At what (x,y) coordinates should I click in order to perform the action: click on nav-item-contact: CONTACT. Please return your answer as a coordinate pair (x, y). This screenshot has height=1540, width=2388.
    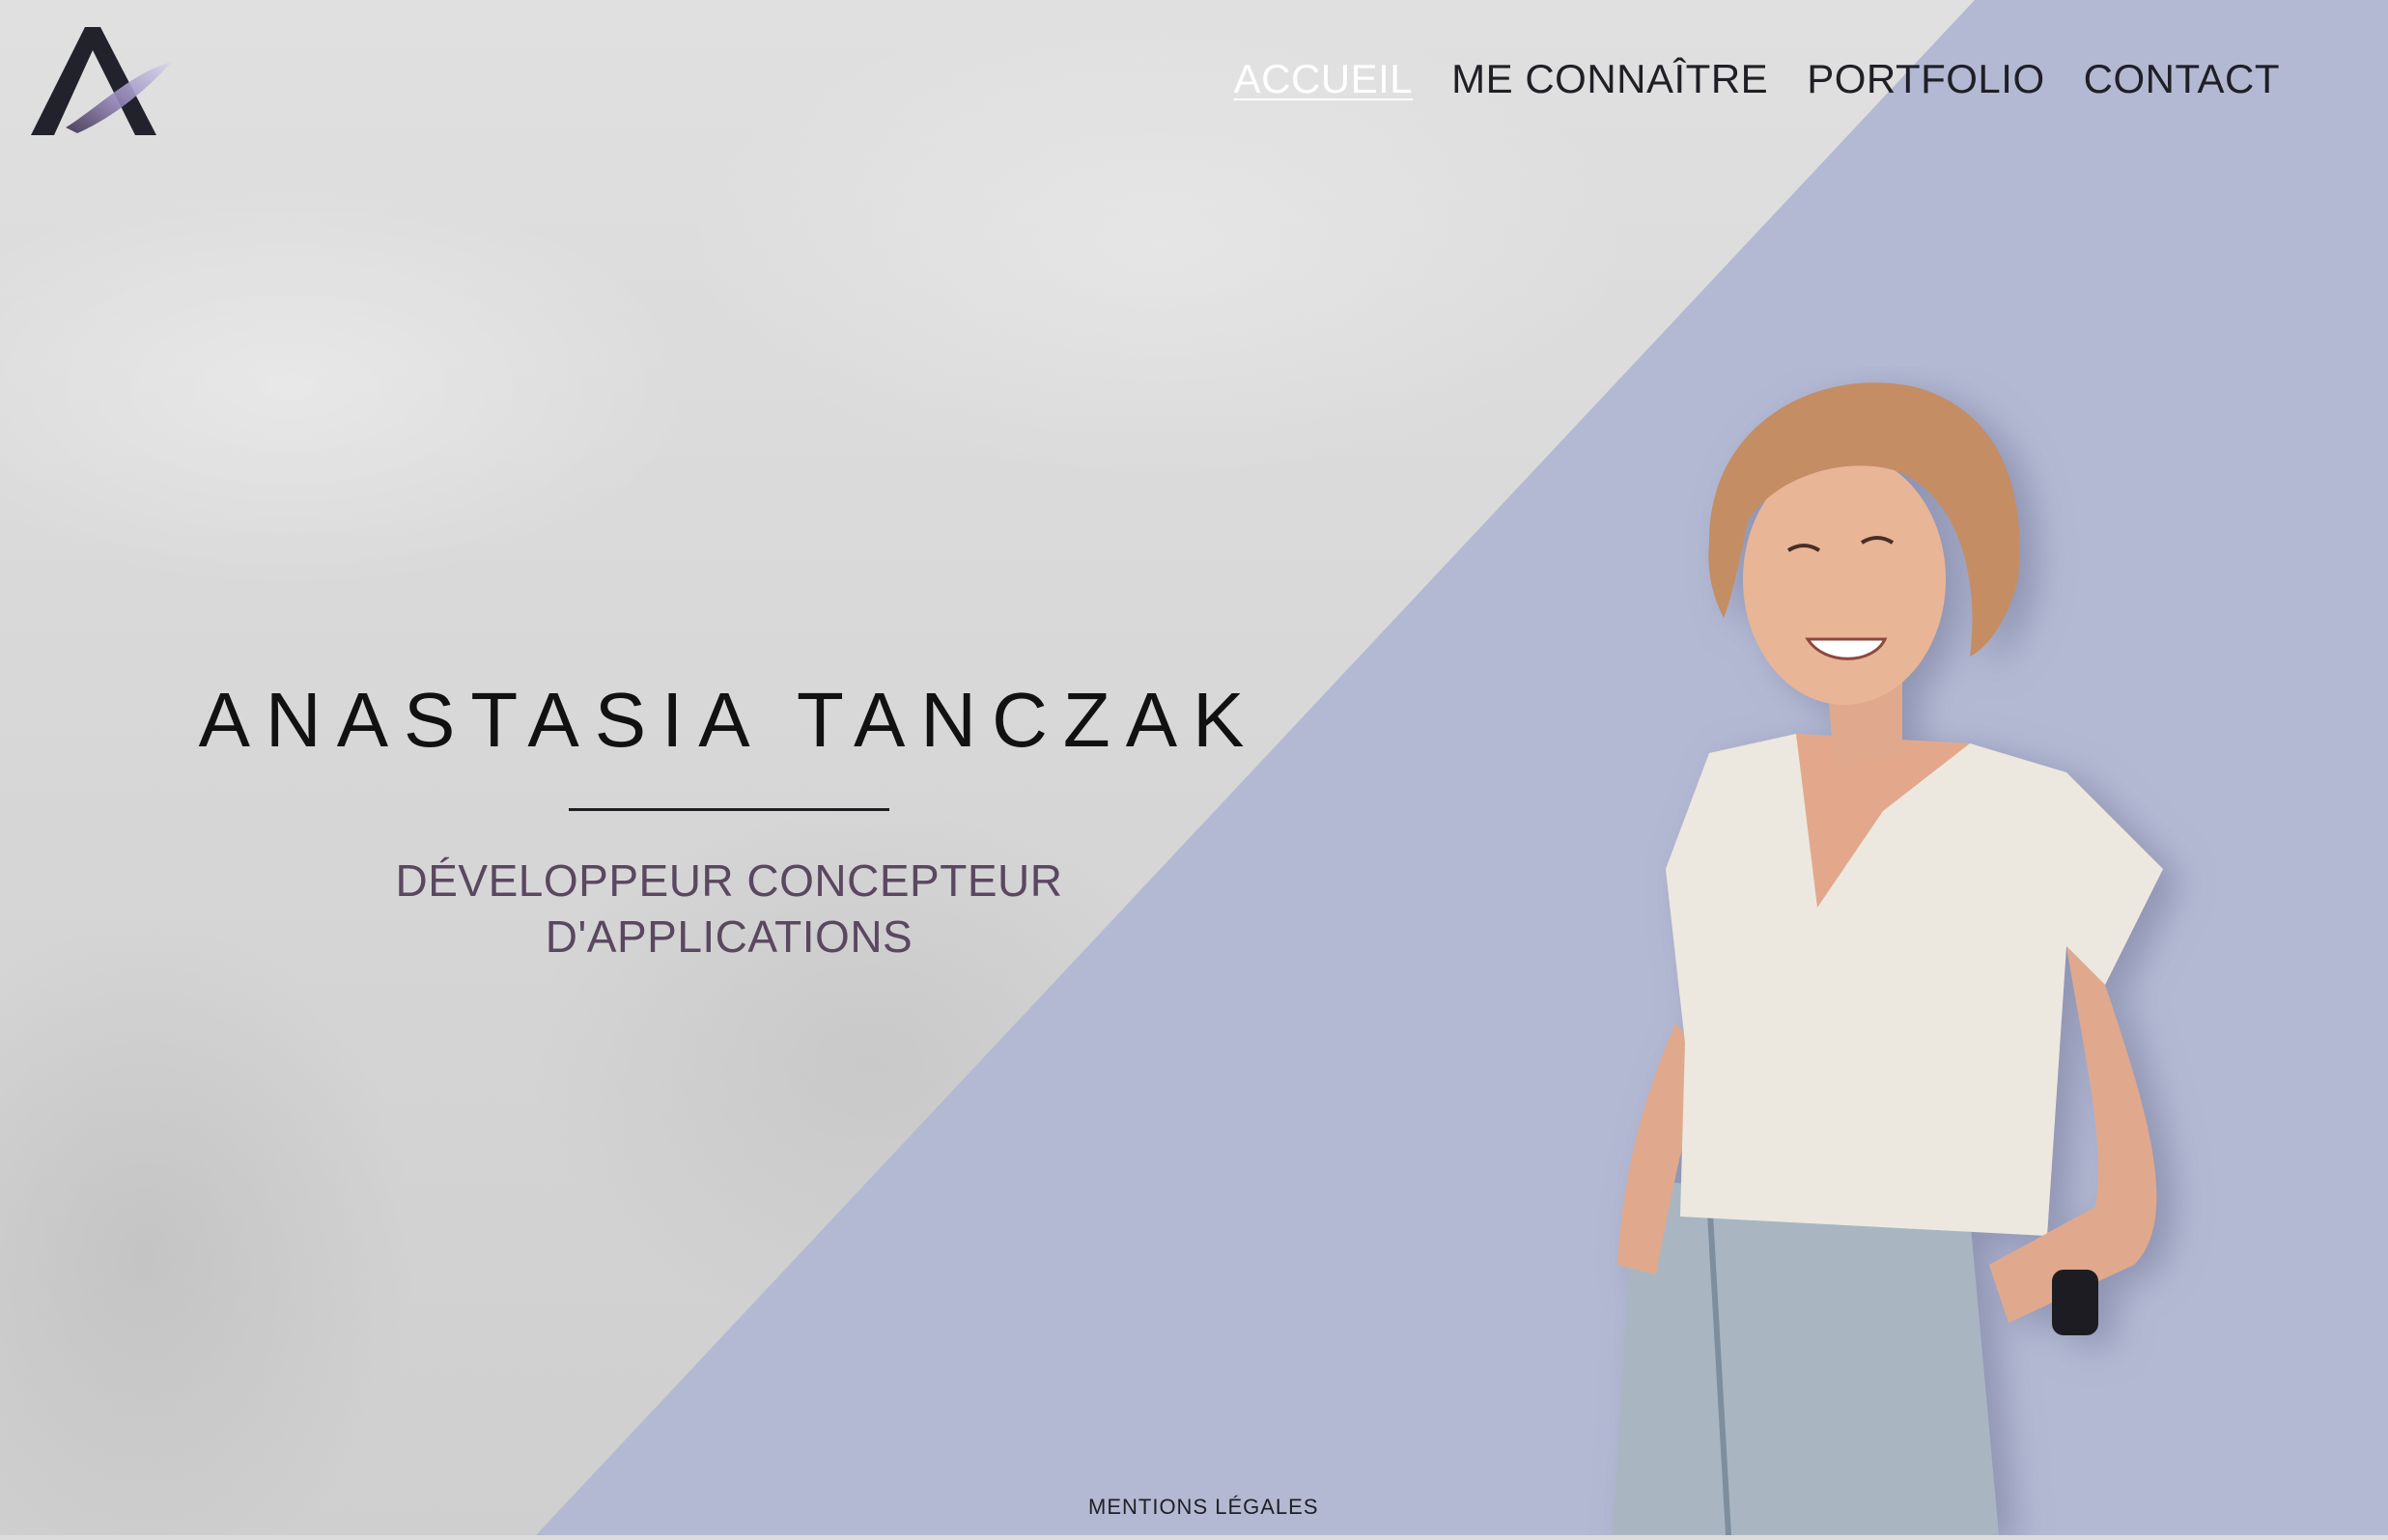
    Looking at the image, I should click on (2182, 79).